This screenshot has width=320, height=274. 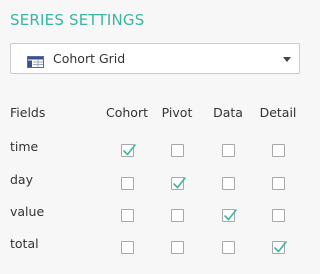 What do you see at coordinates (177, 247) in the screenshot?
I see `checkbox-total-pivot` at bounding box center [177, 247].